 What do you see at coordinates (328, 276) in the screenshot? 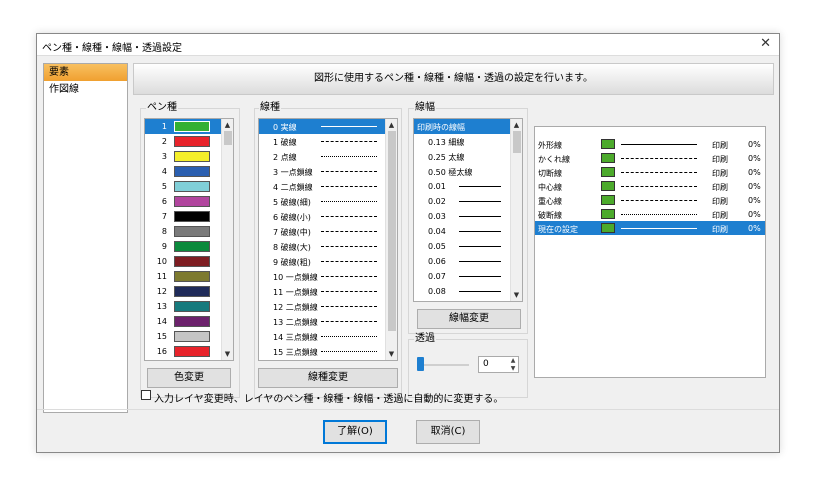
I see `linetype-row: 10 一点鎖線` at bounding box center [328, 276].